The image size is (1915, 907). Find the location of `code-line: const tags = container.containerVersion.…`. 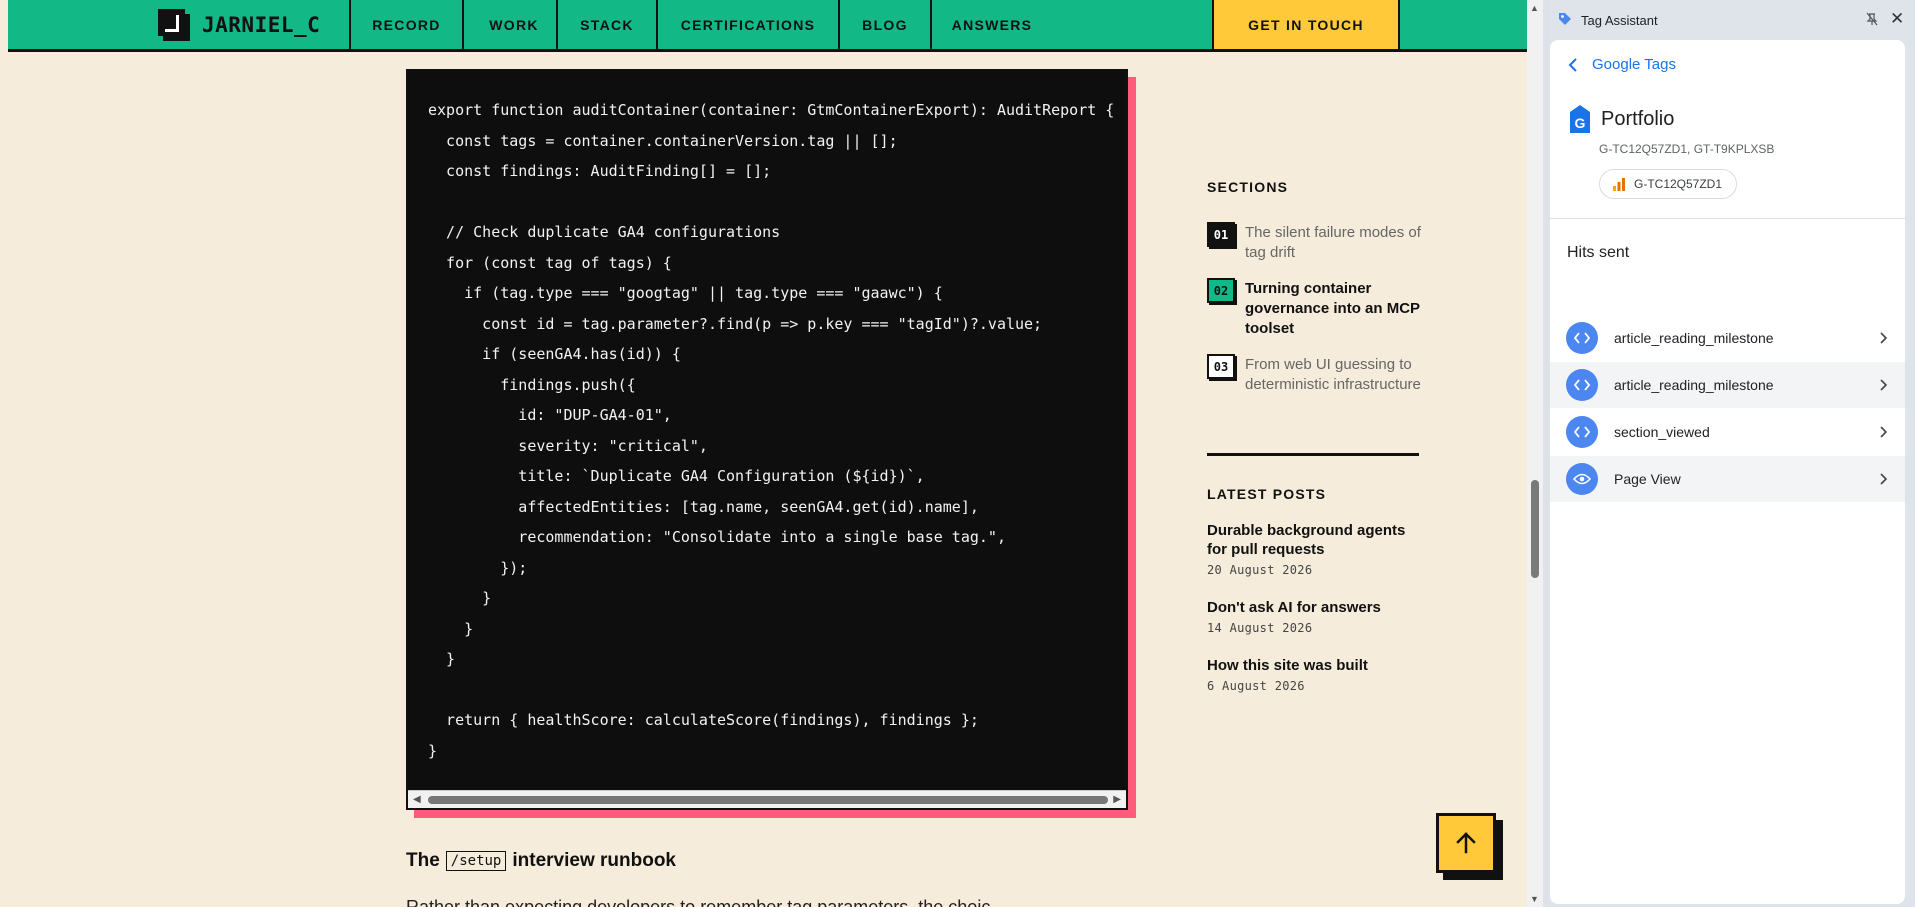

code-line: const tags = container.containerVersion.… is located at coordinates (663, 140).